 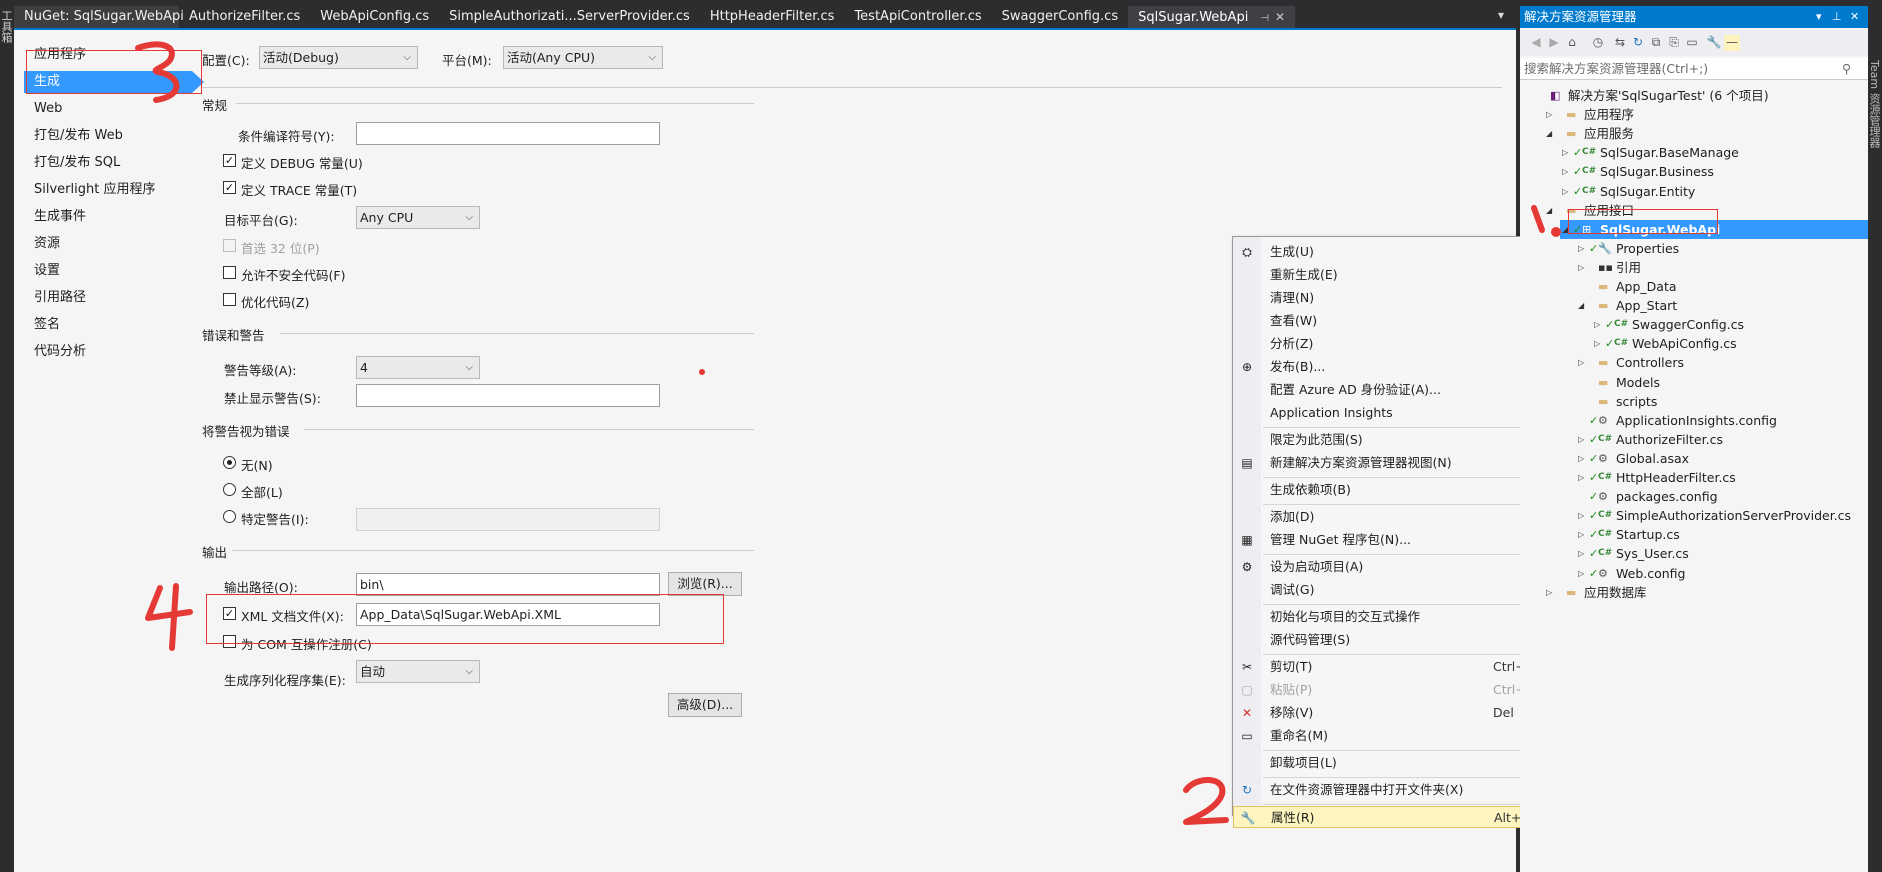 I want to click on home-icon: ⌂, so click(x=1572, y=43).